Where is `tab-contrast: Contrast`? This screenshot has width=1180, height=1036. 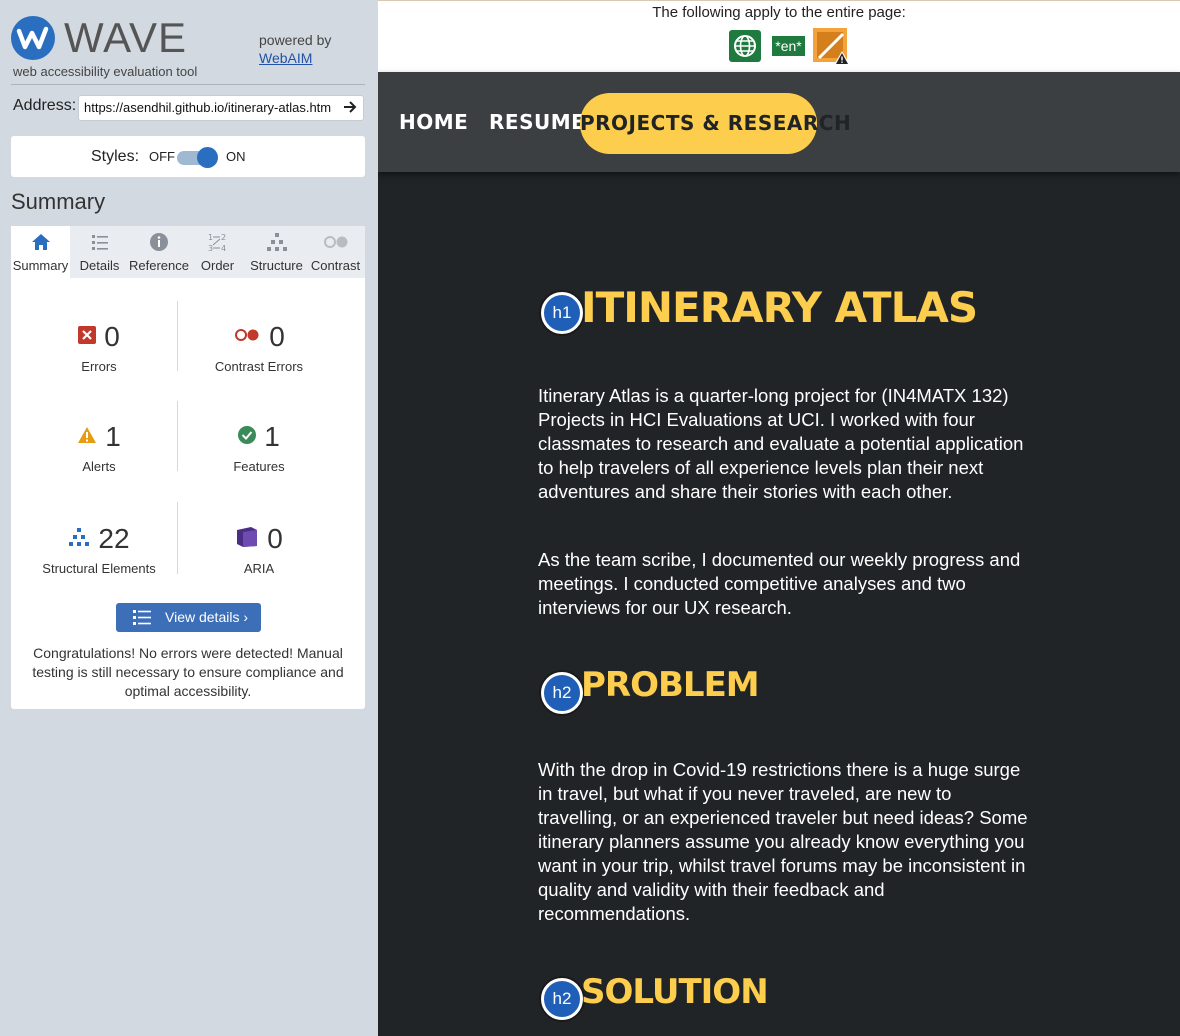 tab-contrast: Contrast is located at coordinates (335, 252).